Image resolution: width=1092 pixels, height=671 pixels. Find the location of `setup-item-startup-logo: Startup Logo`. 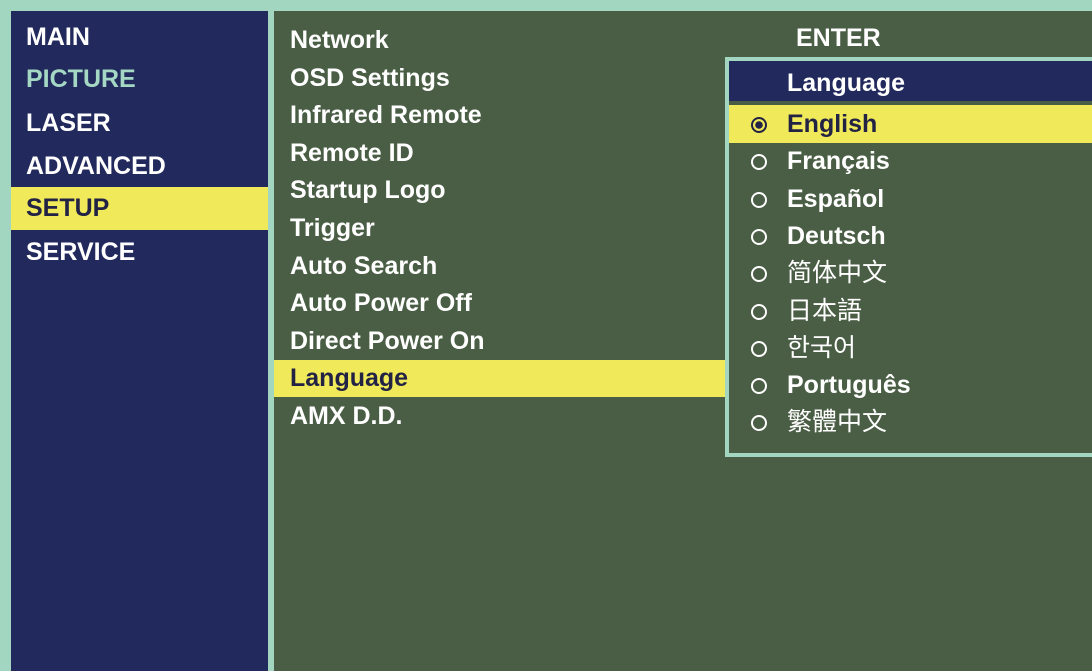

setup-item-startup-logo: Startup Logo is located at coordinates (500, 190).